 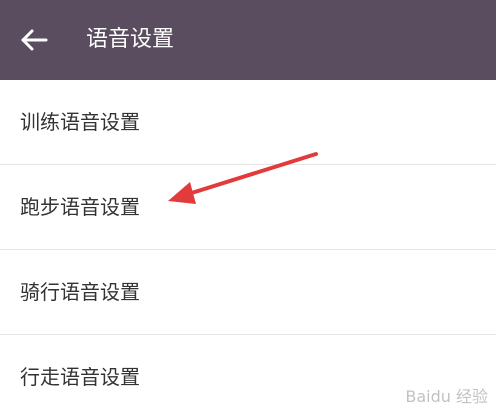 What do you see at coordinates (130, 39) in the screenshot?
I see `page-title: 语音设置` at bounding box center [130, 39].